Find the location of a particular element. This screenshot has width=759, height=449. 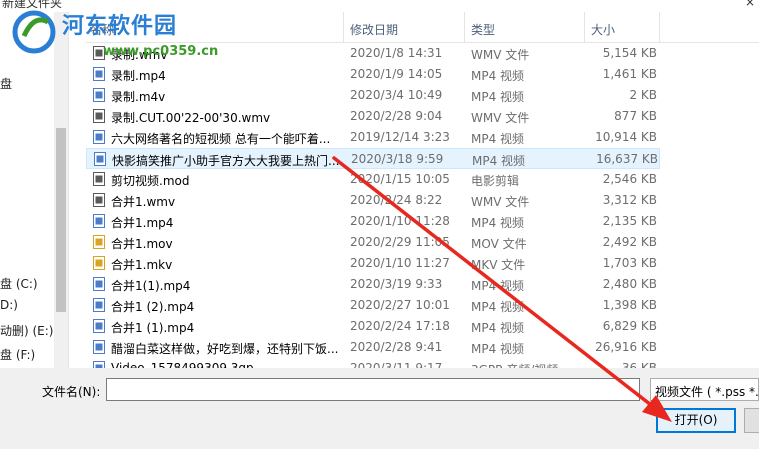

nav-item-drive-c: 盘 (C:) is located at coordinates (19, 283).